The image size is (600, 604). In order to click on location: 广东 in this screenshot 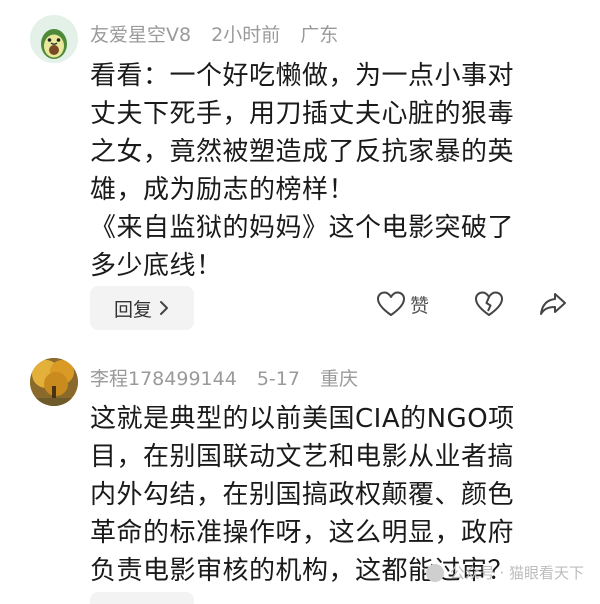, I will do `click(319, 35)`.